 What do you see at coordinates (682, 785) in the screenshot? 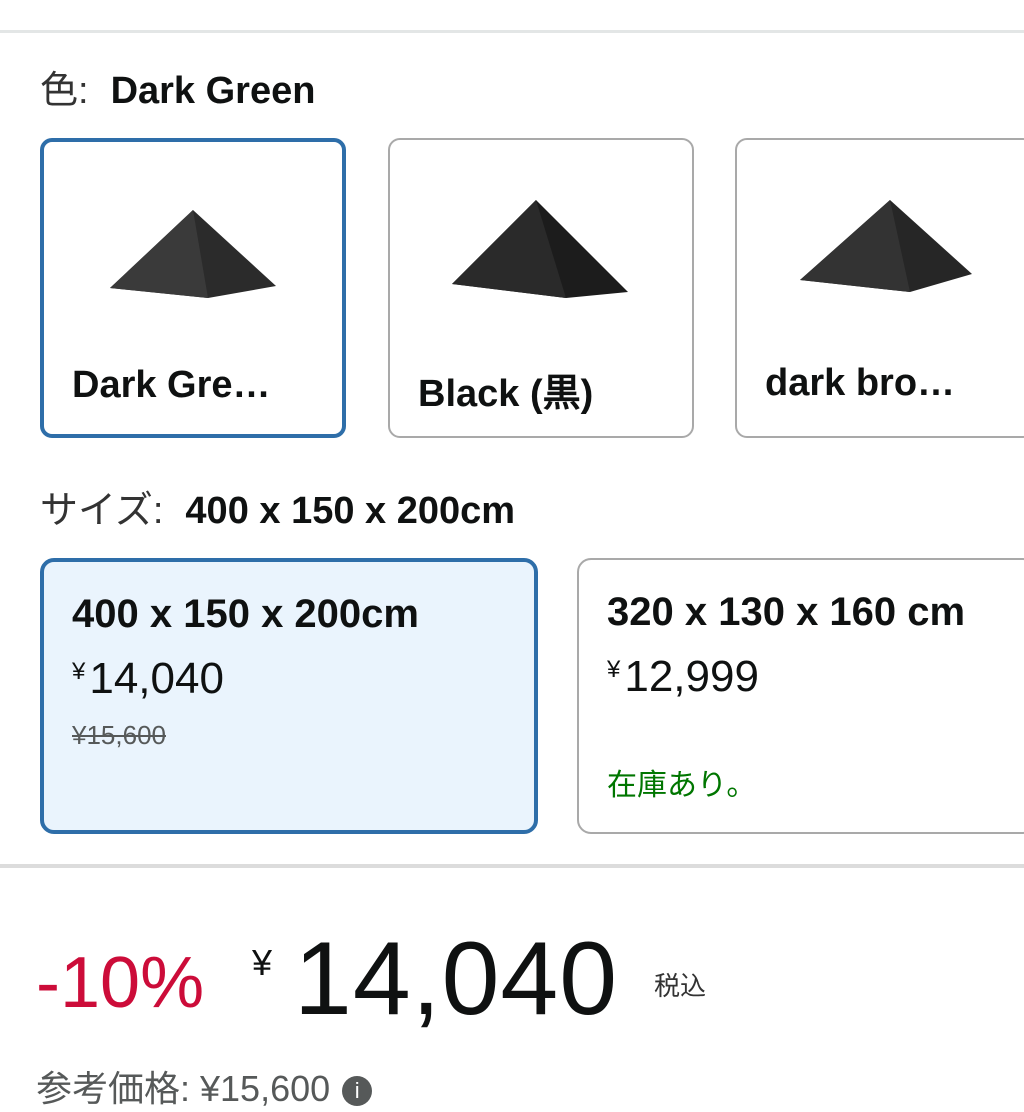
I see `stock-status: 在庫あり。` at bounding box center [682, 785].